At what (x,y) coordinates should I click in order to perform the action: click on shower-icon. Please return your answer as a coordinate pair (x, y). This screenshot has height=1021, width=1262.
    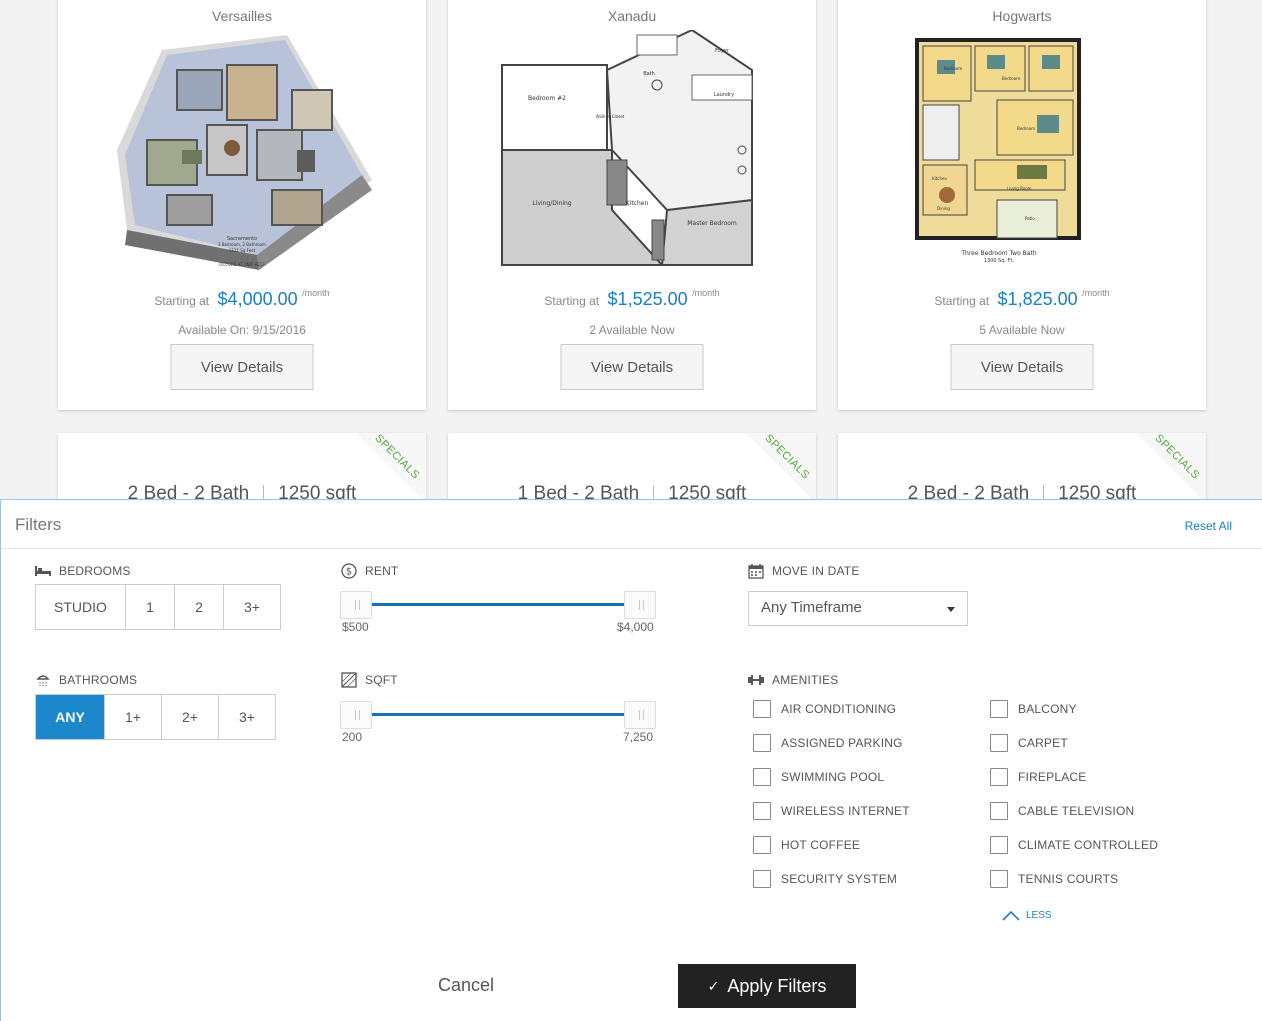
    Looking at the image, I should click on (43, 680).